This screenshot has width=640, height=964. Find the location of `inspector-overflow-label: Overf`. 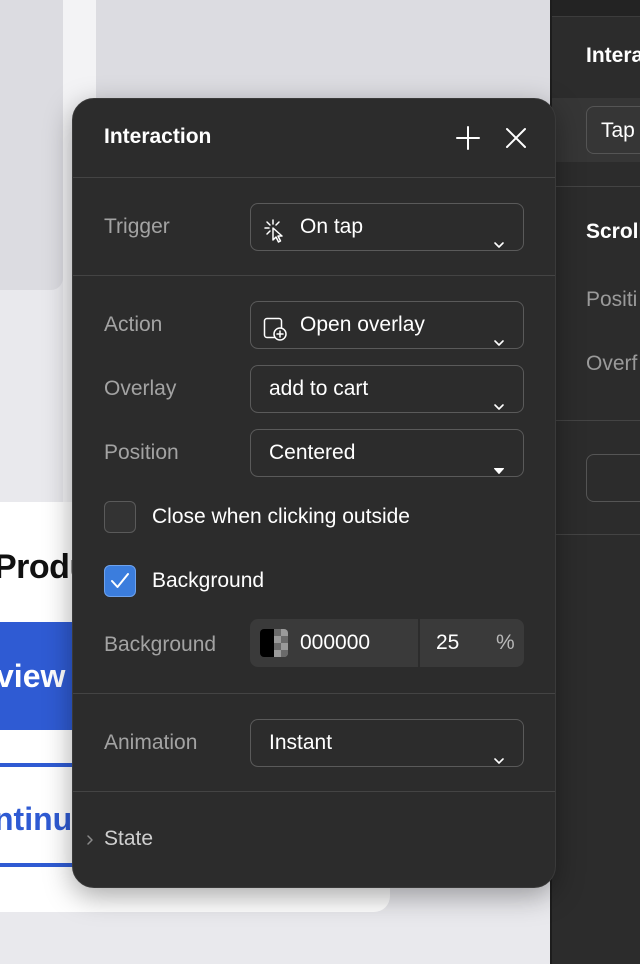

inspector-overflow-label: Overf is located at coordinates (612, 363).